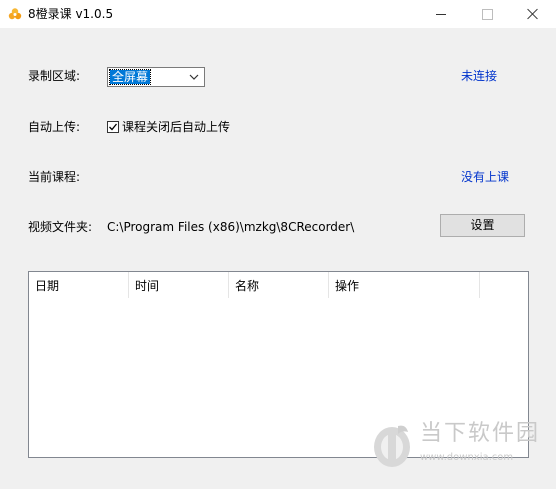  What do you see at coordinates (485, 177) in the screenshot?
I see `course-status-link: 没有上课` at bounding box center [485, 177].